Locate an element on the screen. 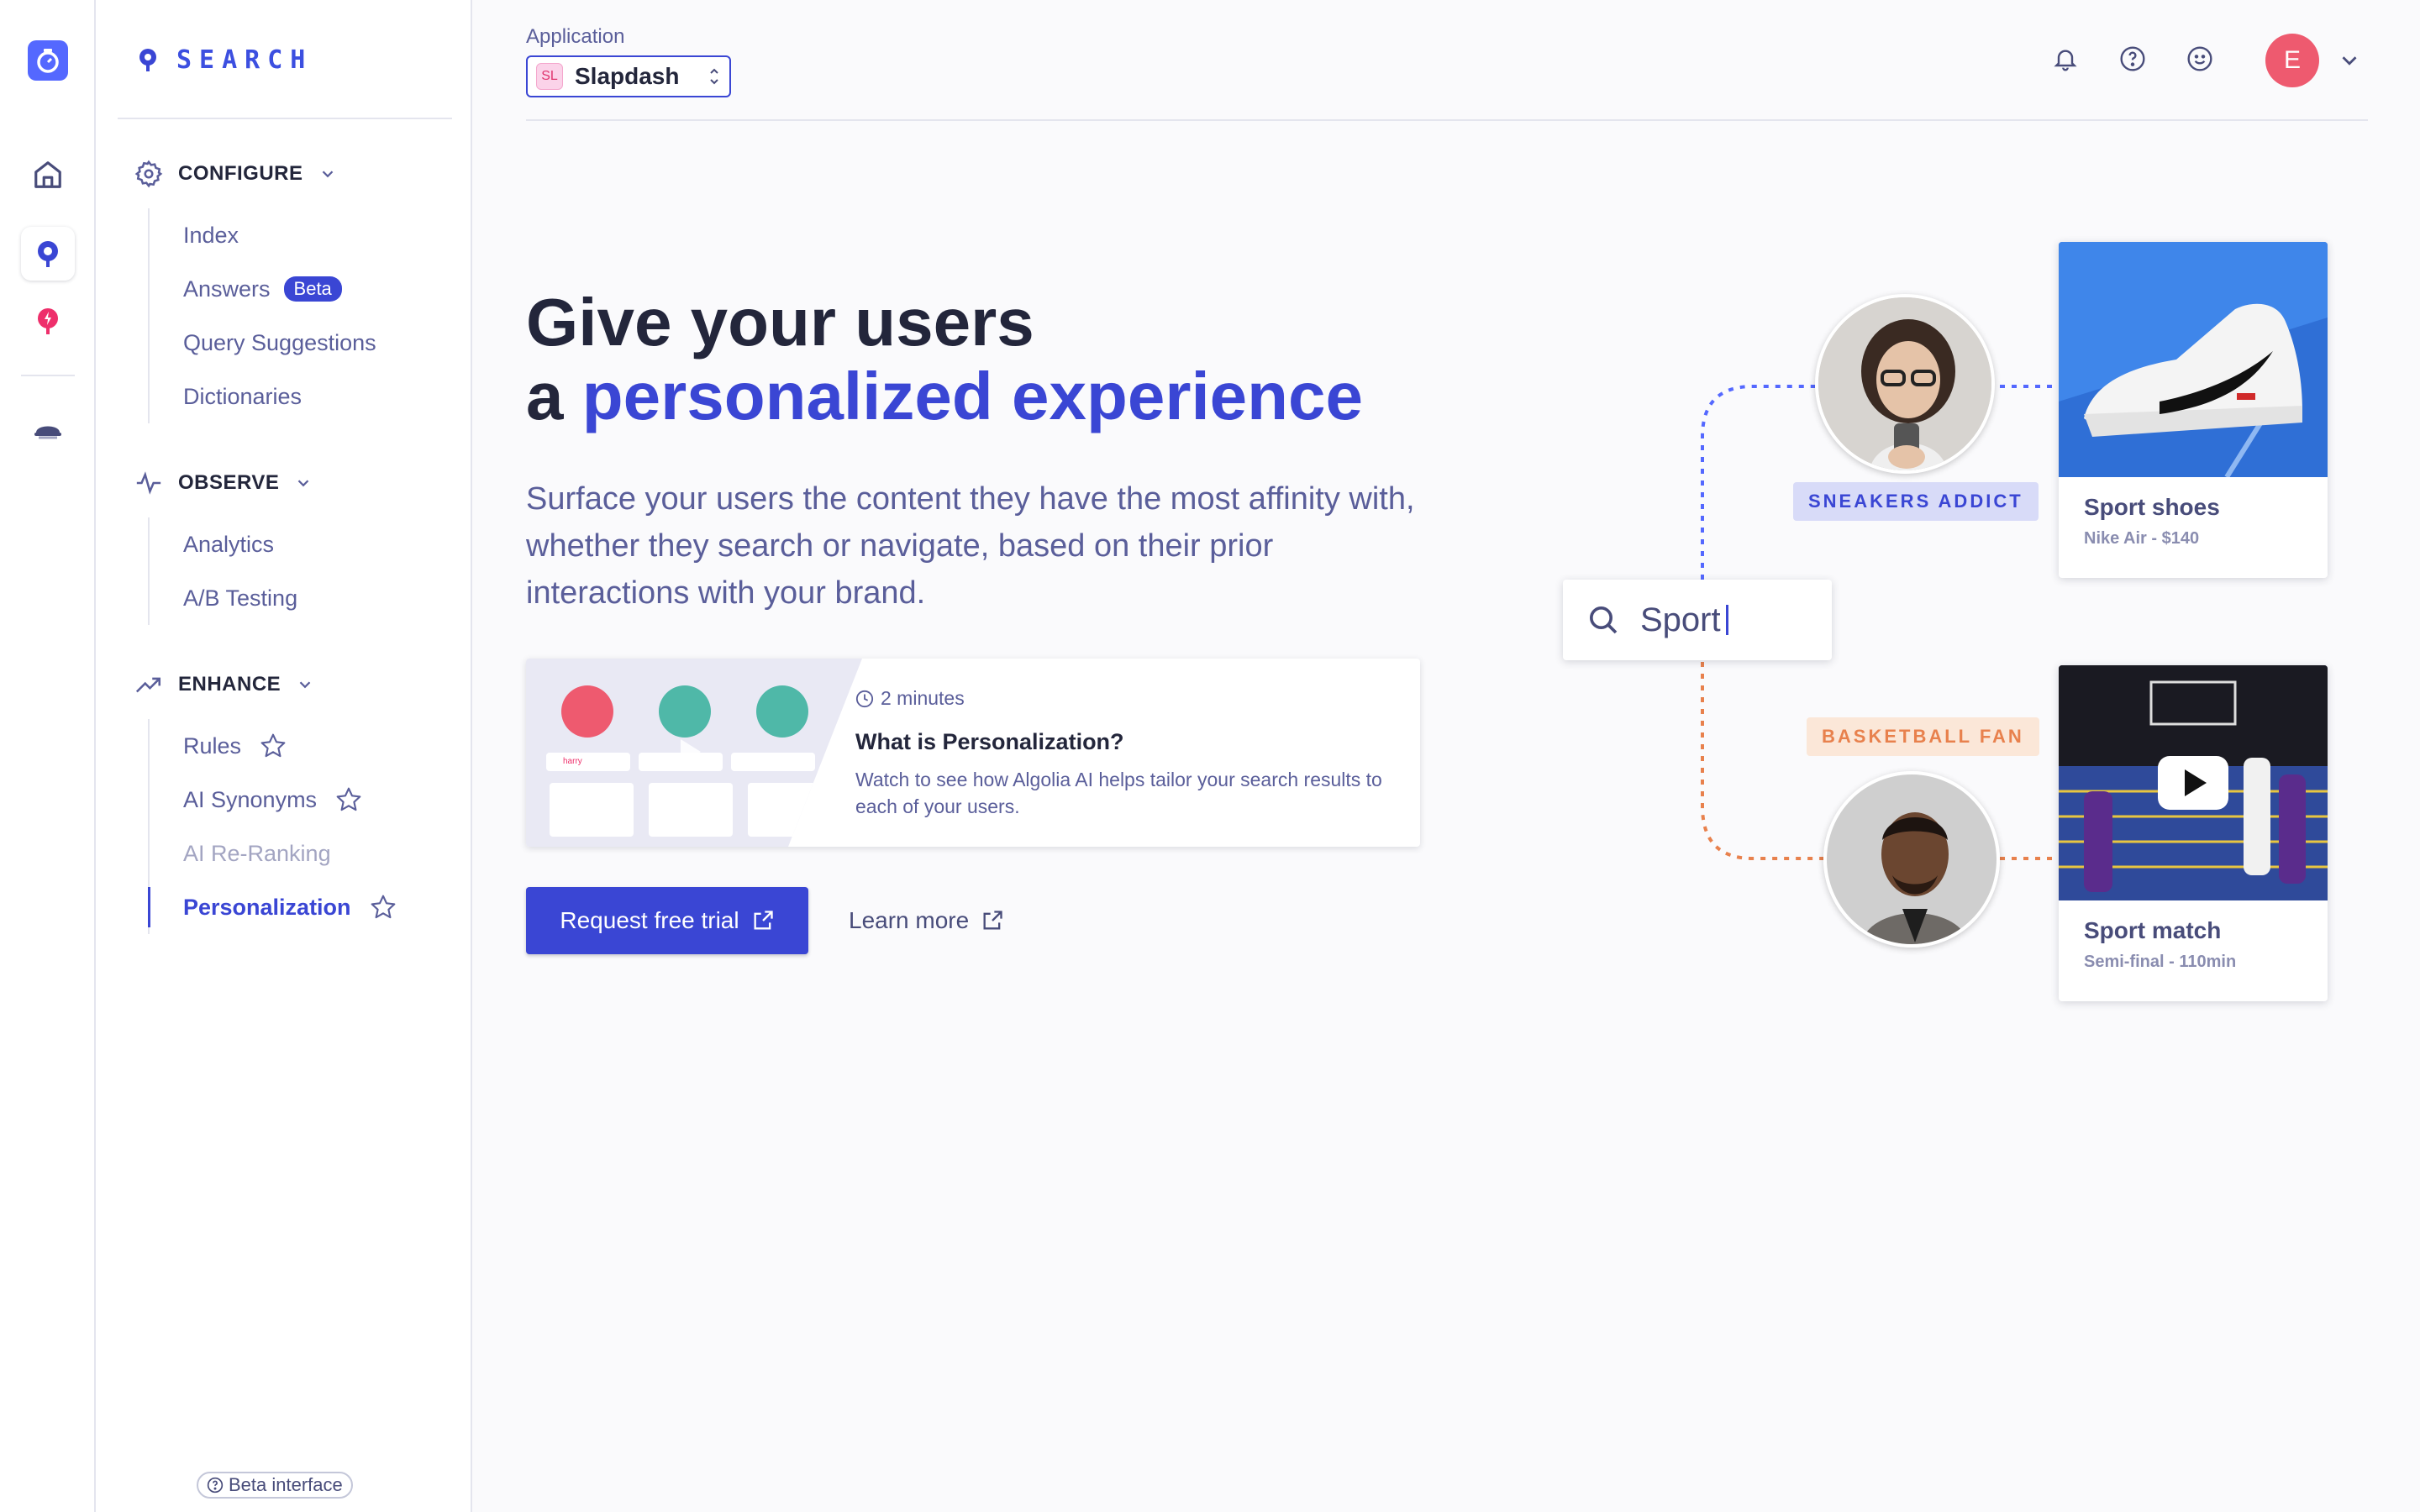 Image resolution: width=2420 pixels, height=1512 pixels. sneaker-image is located at coordinates (2193, 359).